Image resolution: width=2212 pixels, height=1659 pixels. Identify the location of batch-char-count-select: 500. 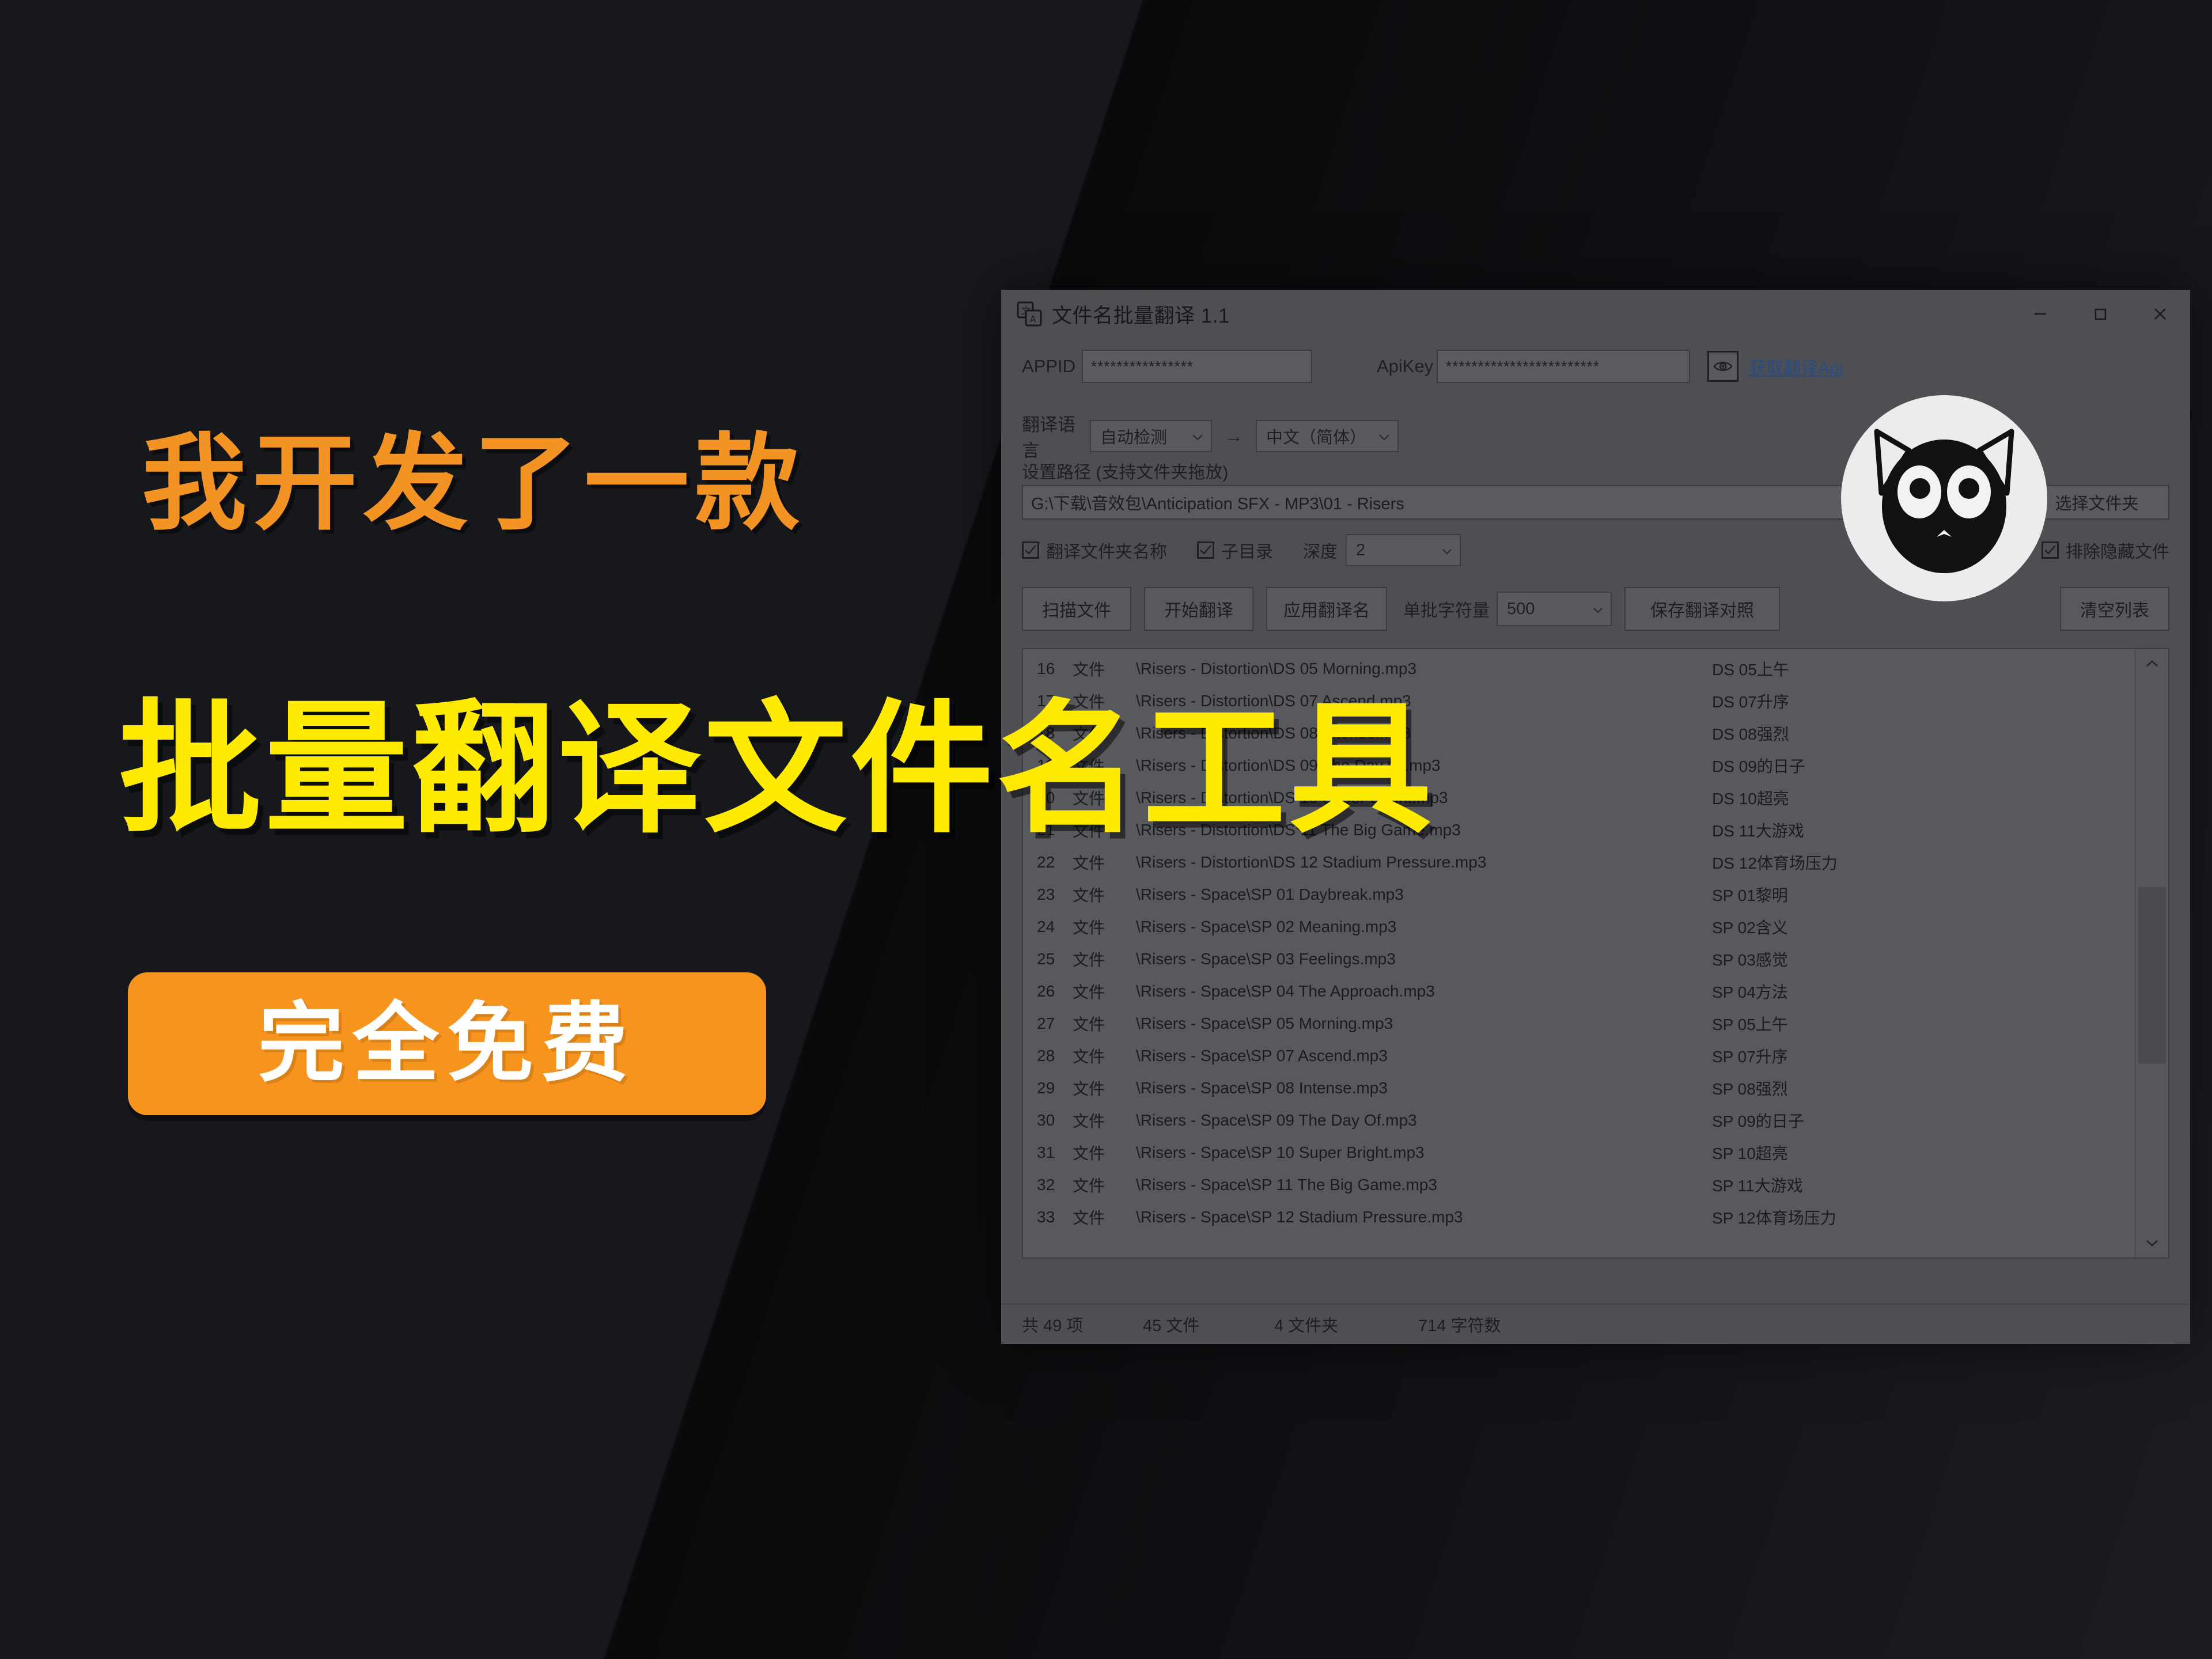
(1554, 609).